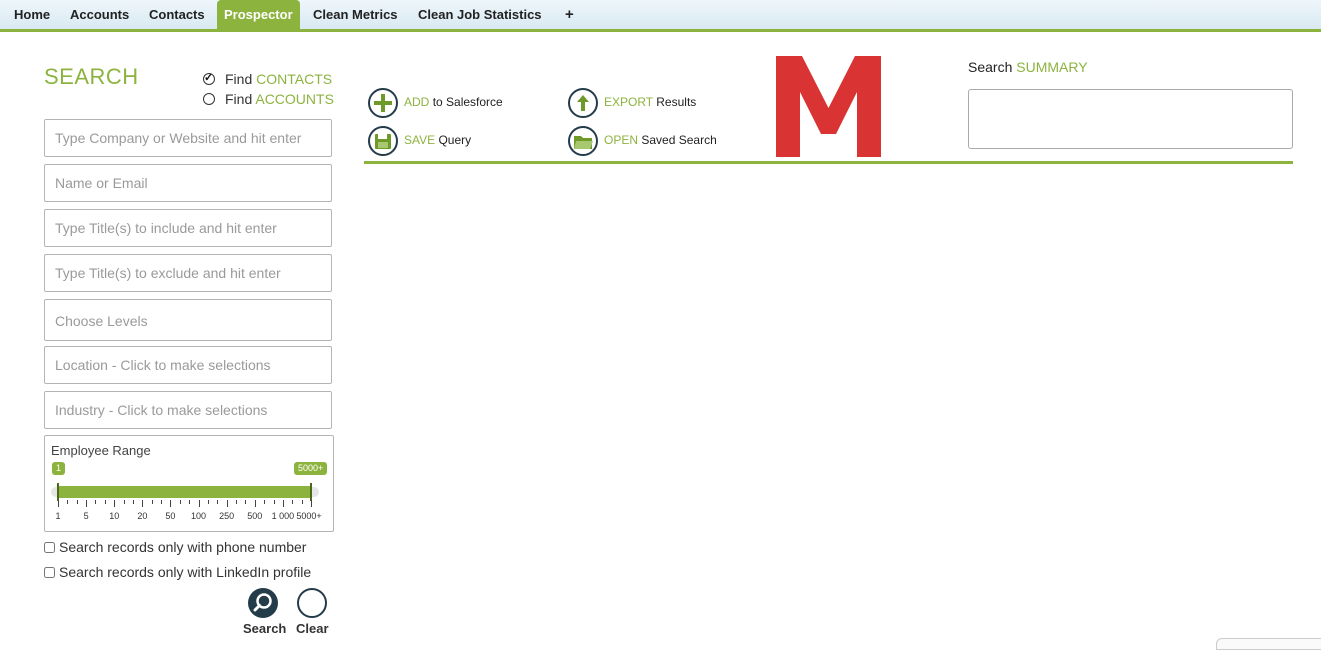  I want to click on search-button-label: Search, so click(265, 628).